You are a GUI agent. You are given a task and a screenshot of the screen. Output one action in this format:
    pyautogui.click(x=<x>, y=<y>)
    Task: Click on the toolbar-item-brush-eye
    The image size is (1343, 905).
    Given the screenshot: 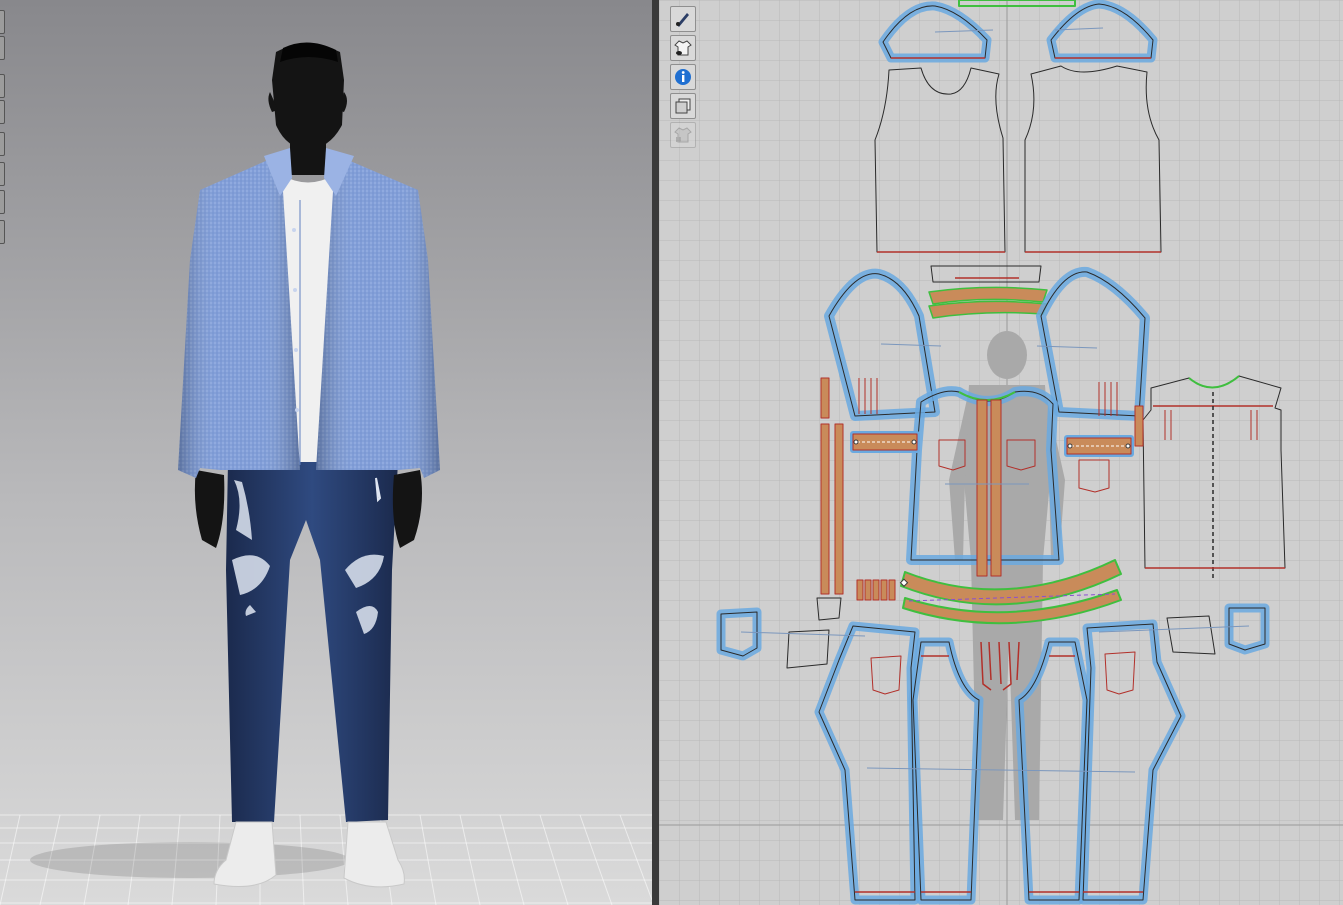 What is the action you would take?
    pyautogui.click(x=683, y=19)
    